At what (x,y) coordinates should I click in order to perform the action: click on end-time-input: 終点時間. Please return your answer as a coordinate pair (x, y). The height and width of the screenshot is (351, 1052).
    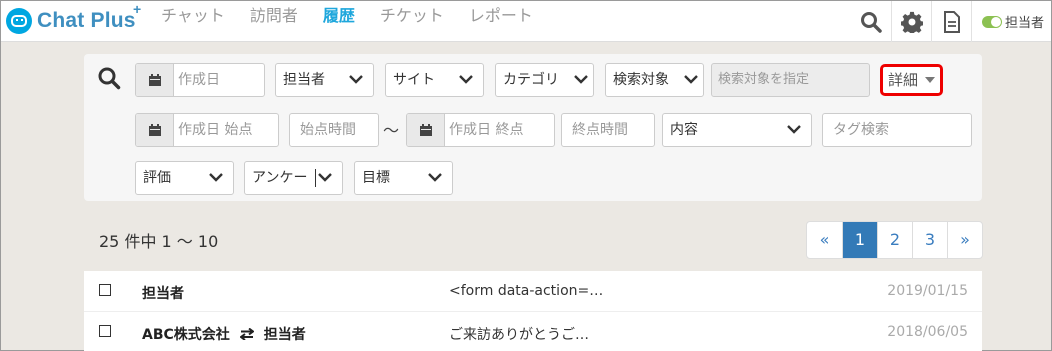
    Looking at the image, I should click on (608, 130).